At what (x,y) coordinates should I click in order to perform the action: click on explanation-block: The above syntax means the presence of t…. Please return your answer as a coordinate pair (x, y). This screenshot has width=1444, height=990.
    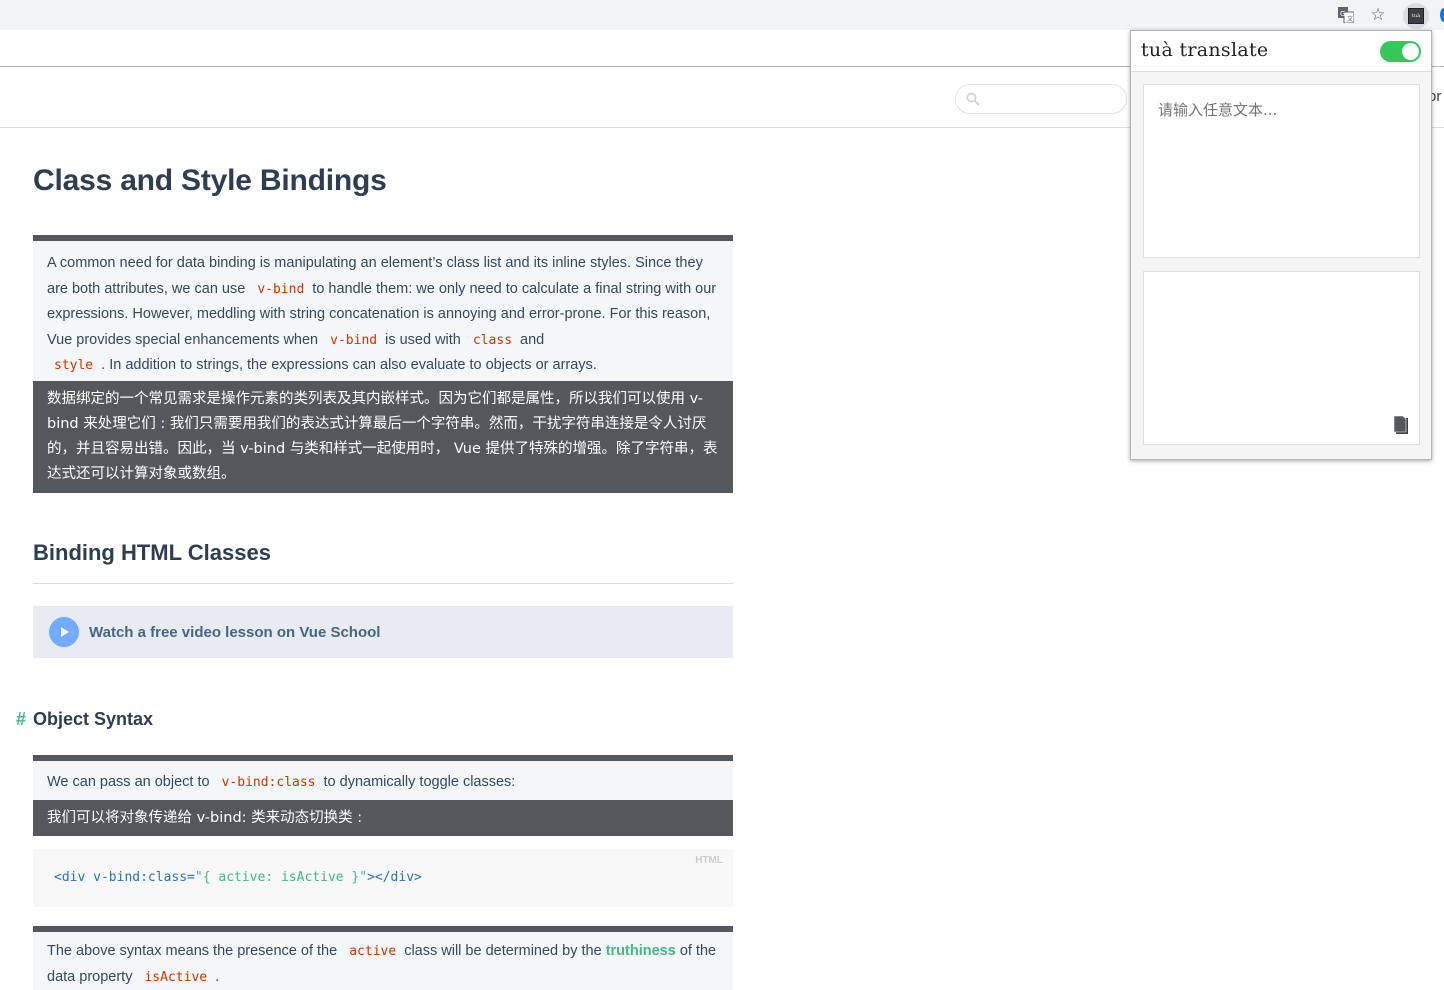
    Looking at the image, I should click on (383, 958).